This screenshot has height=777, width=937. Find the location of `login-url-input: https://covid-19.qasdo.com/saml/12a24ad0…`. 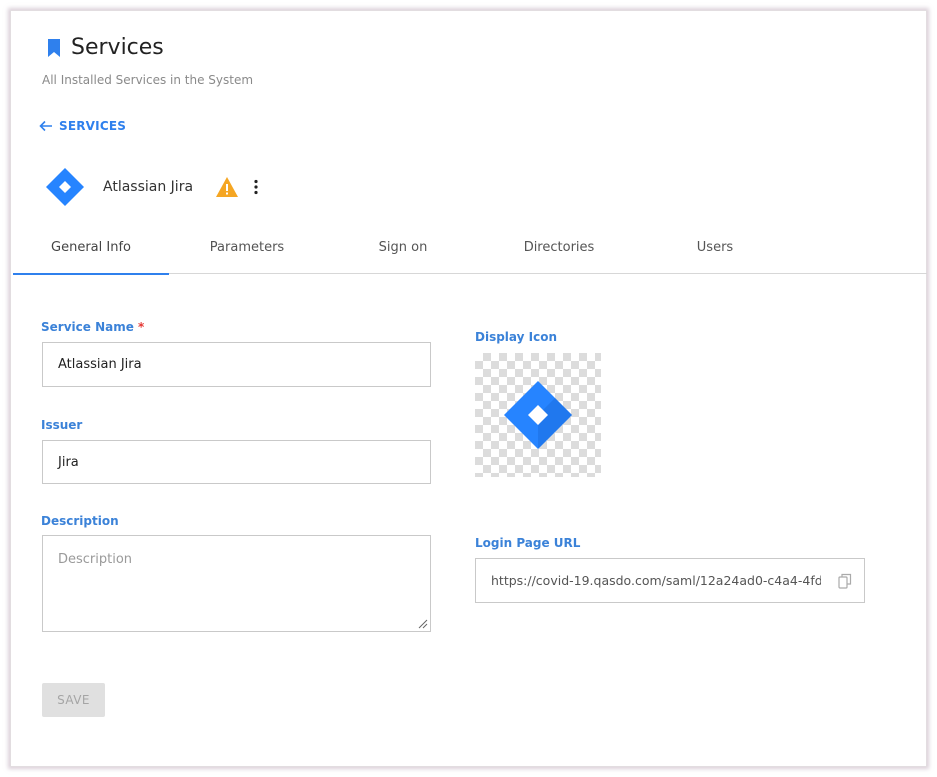

login-url-input: https://covid-19.qasdo.com/saml/12a24ad0… is located at coordinates (670, 580).